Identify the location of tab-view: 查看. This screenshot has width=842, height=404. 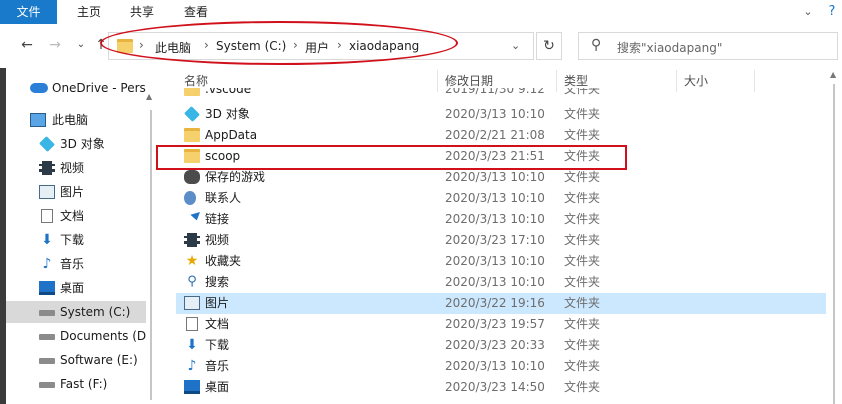
(196, 12).